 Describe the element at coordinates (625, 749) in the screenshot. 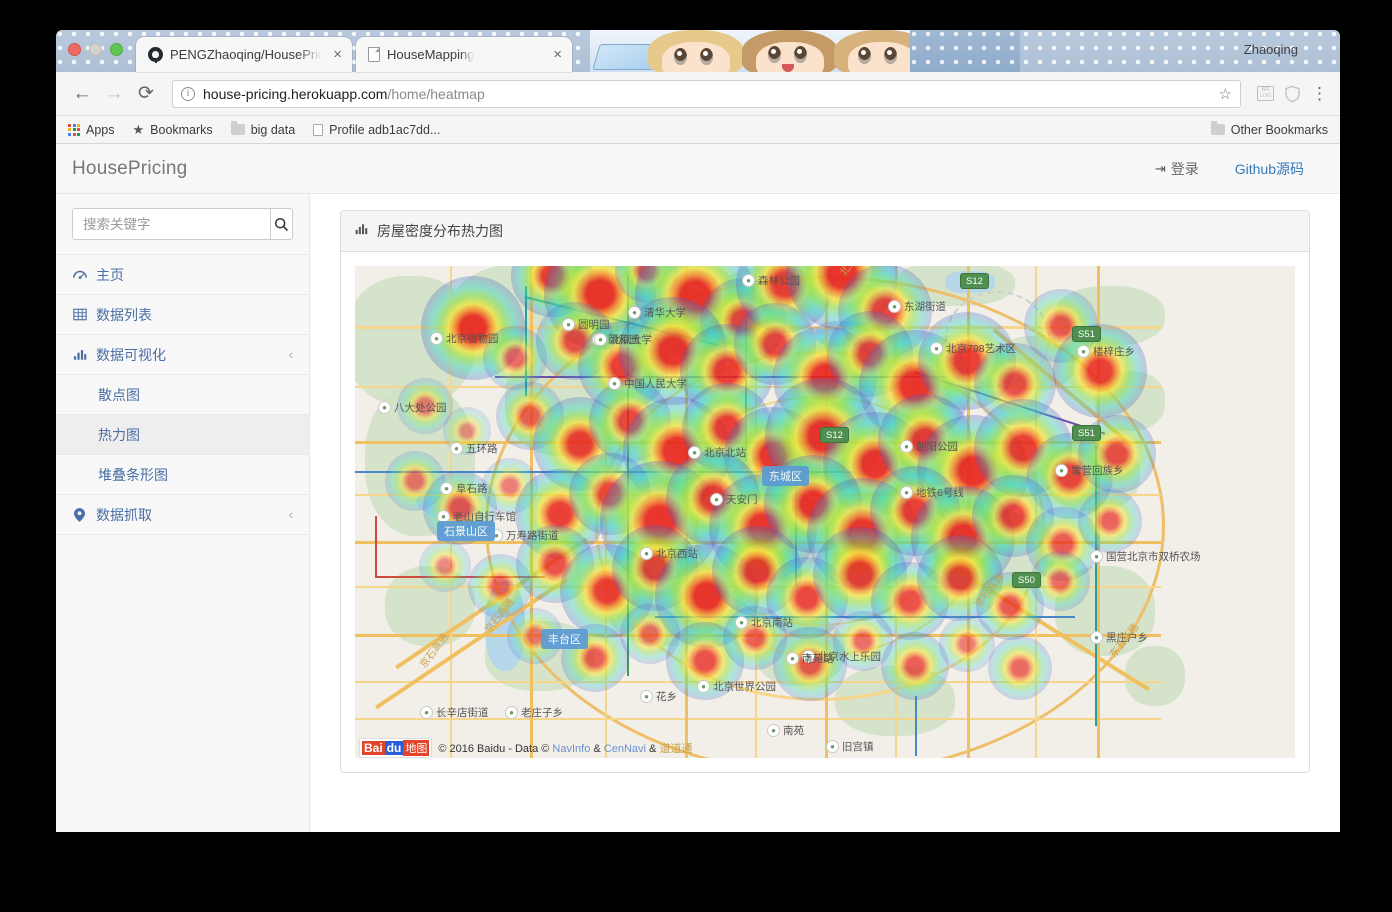

I see `cennavi-link: CenNavi` at that location.